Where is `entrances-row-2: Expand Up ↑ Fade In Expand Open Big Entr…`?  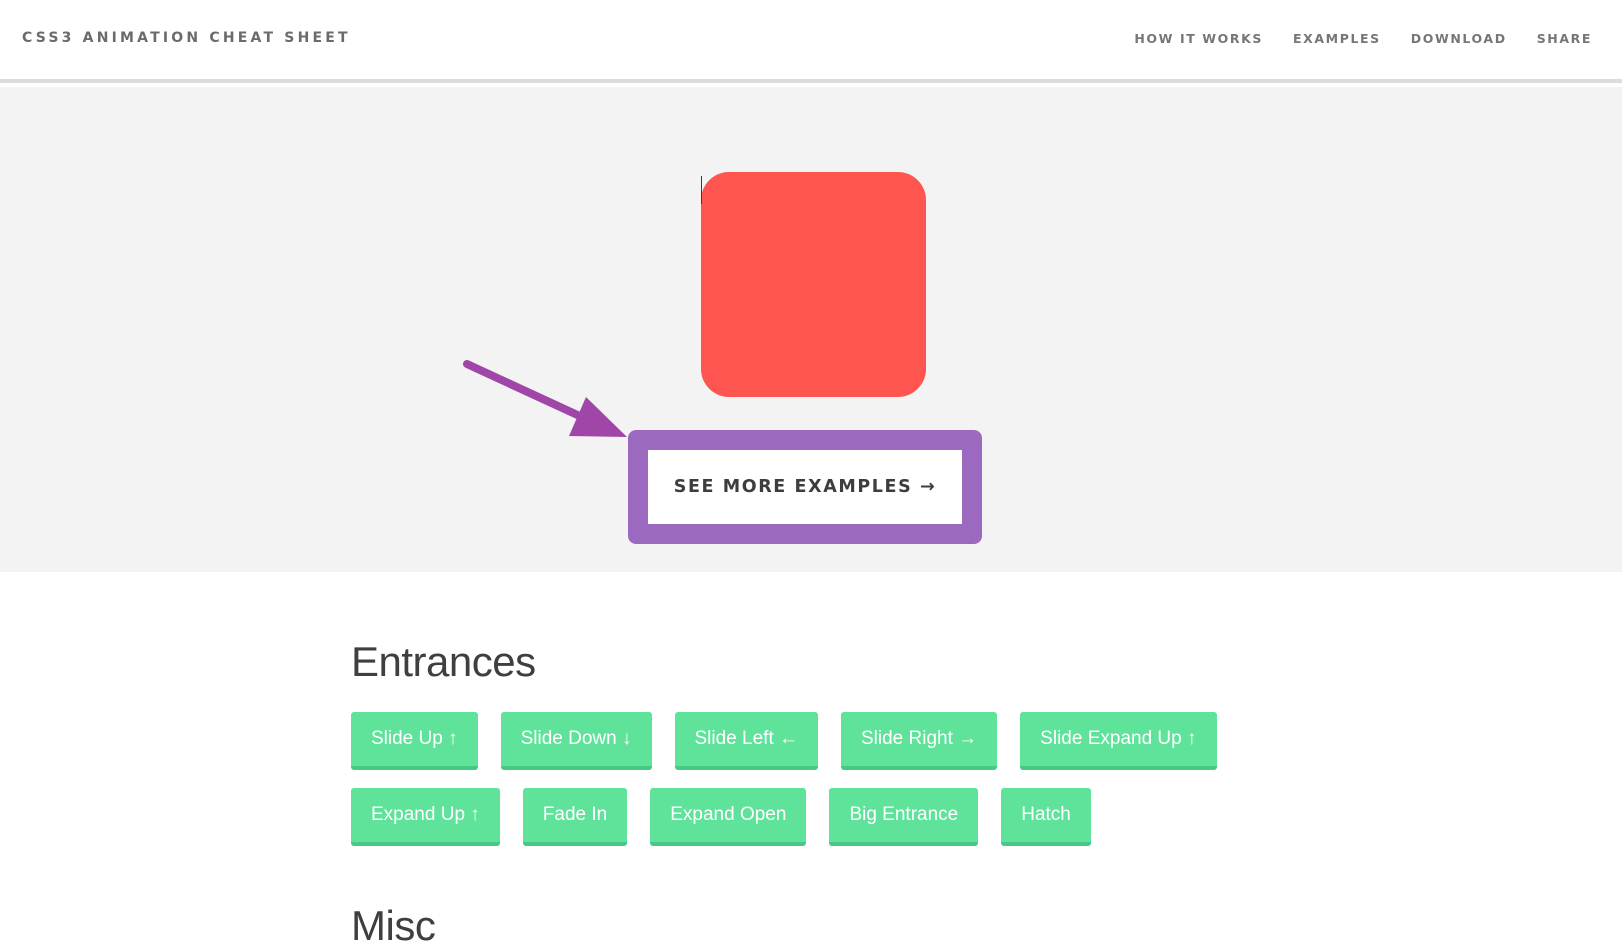
entrances-row-2: Expand Up ↑ Fade In Expand Open Big Entr… is located at coordinates (721, 817).